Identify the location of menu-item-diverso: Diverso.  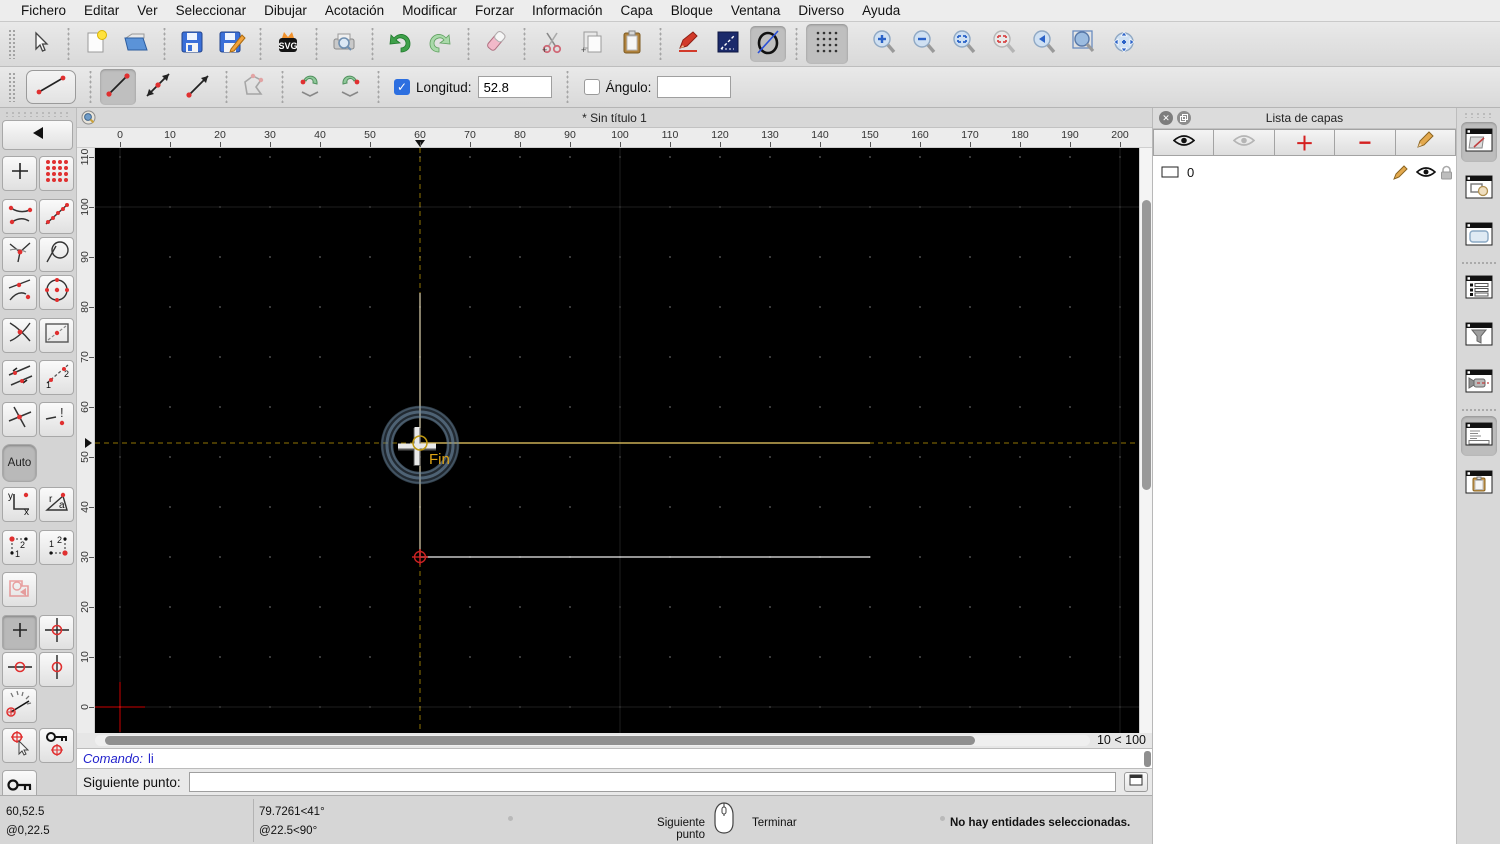
(821, 11).